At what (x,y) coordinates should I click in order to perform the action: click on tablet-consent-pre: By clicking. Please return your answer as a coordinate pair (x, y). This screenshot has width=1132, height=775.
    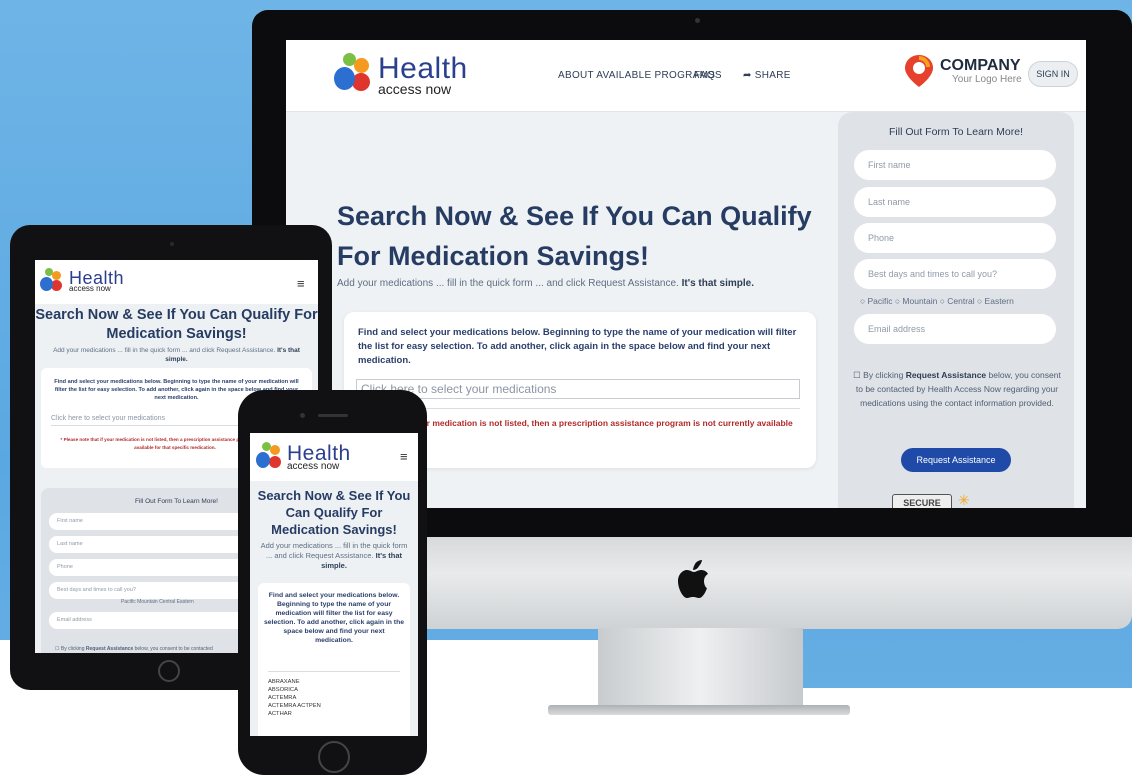
    Looking at the image, I should click on (72, 649).